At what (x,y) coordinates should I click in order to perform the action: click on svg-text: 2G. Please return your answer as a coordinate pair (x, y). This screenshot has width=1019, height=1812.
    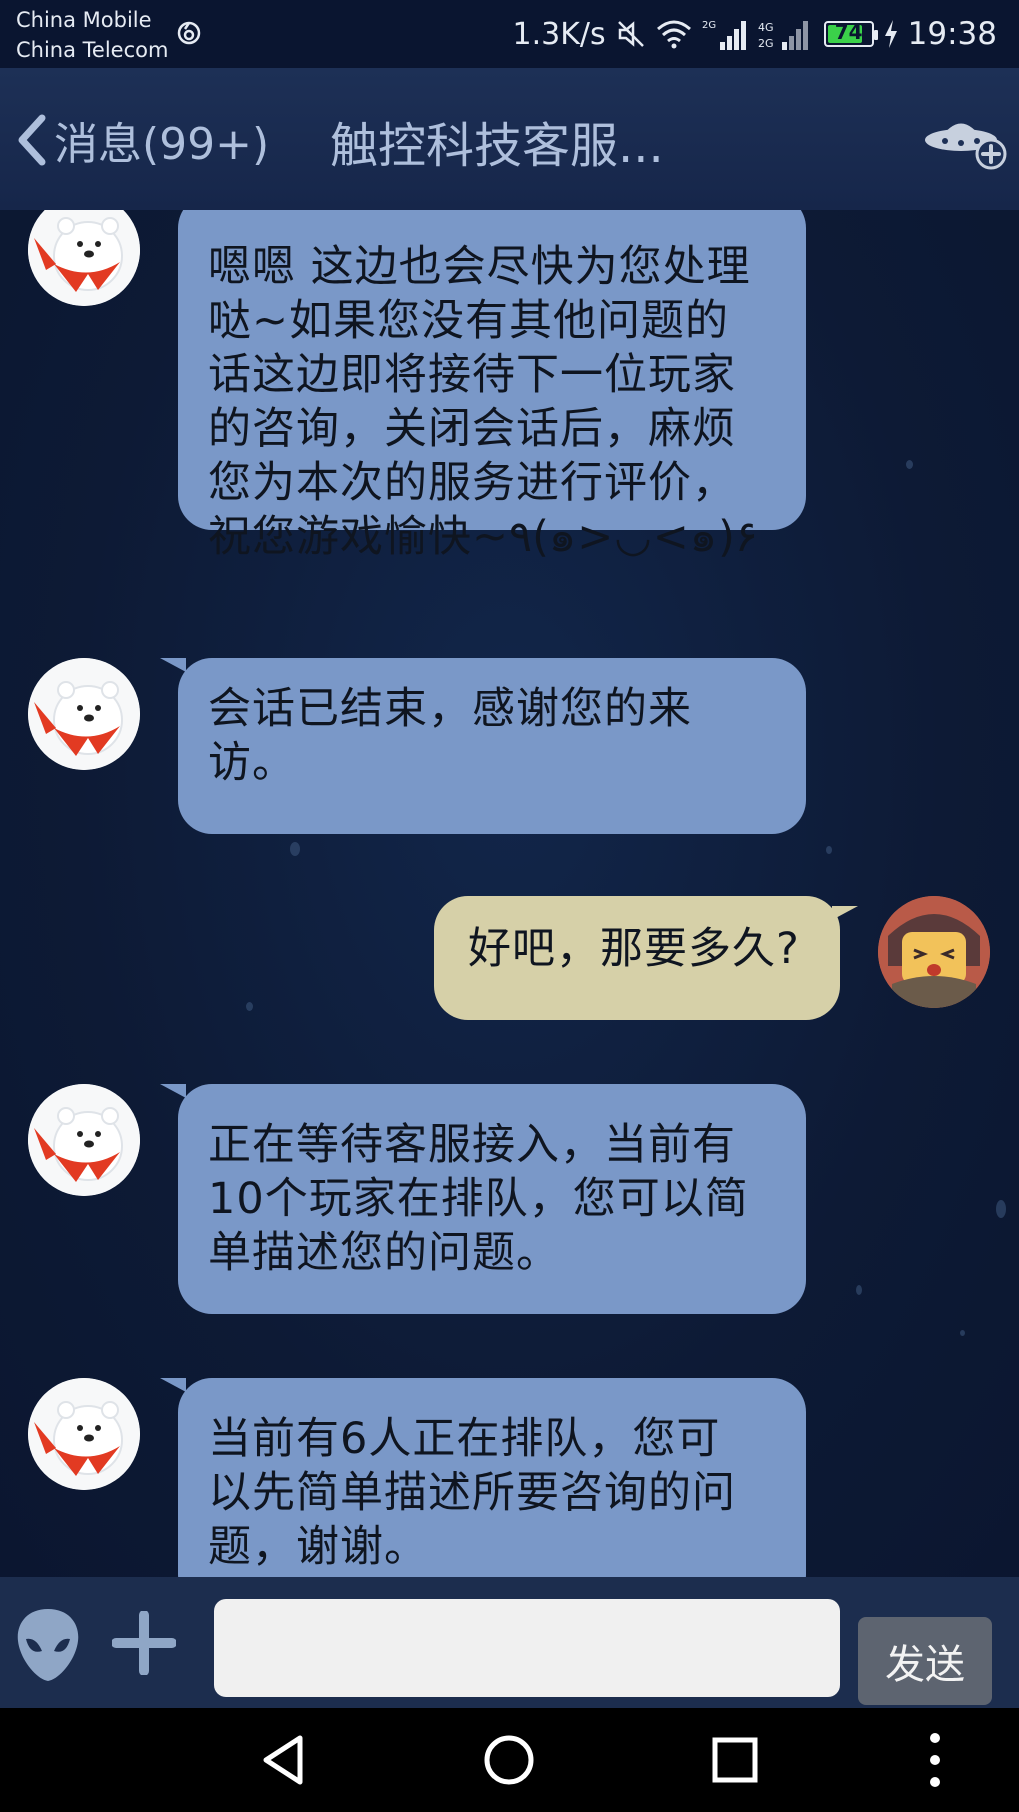
    Looking at the image, I should click on (766, 43).